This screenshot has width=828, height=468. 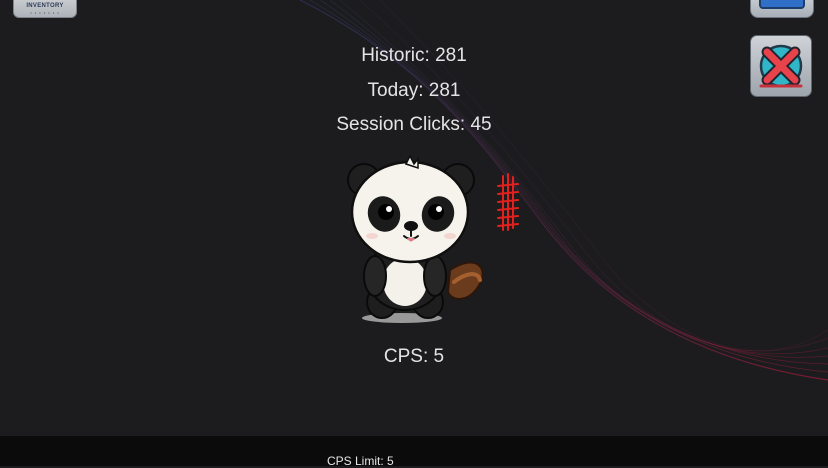 What do you see at coordinates (45, 6) in the screenshot?
I see `inventory-label: INVENTORY` at bounding box center [45, 6].